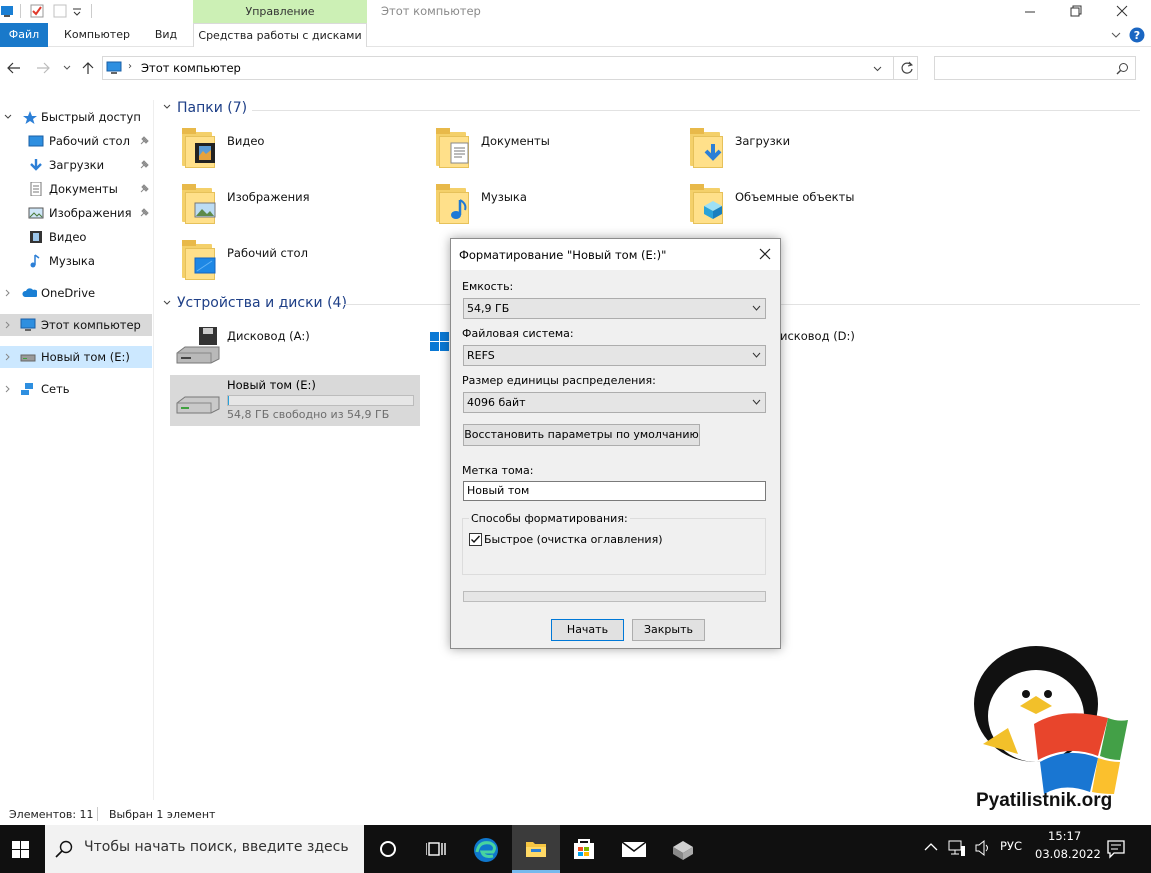  Describe the element at coordinates (907, 68) in the screenshot. I see `refresh-icon` at that location.